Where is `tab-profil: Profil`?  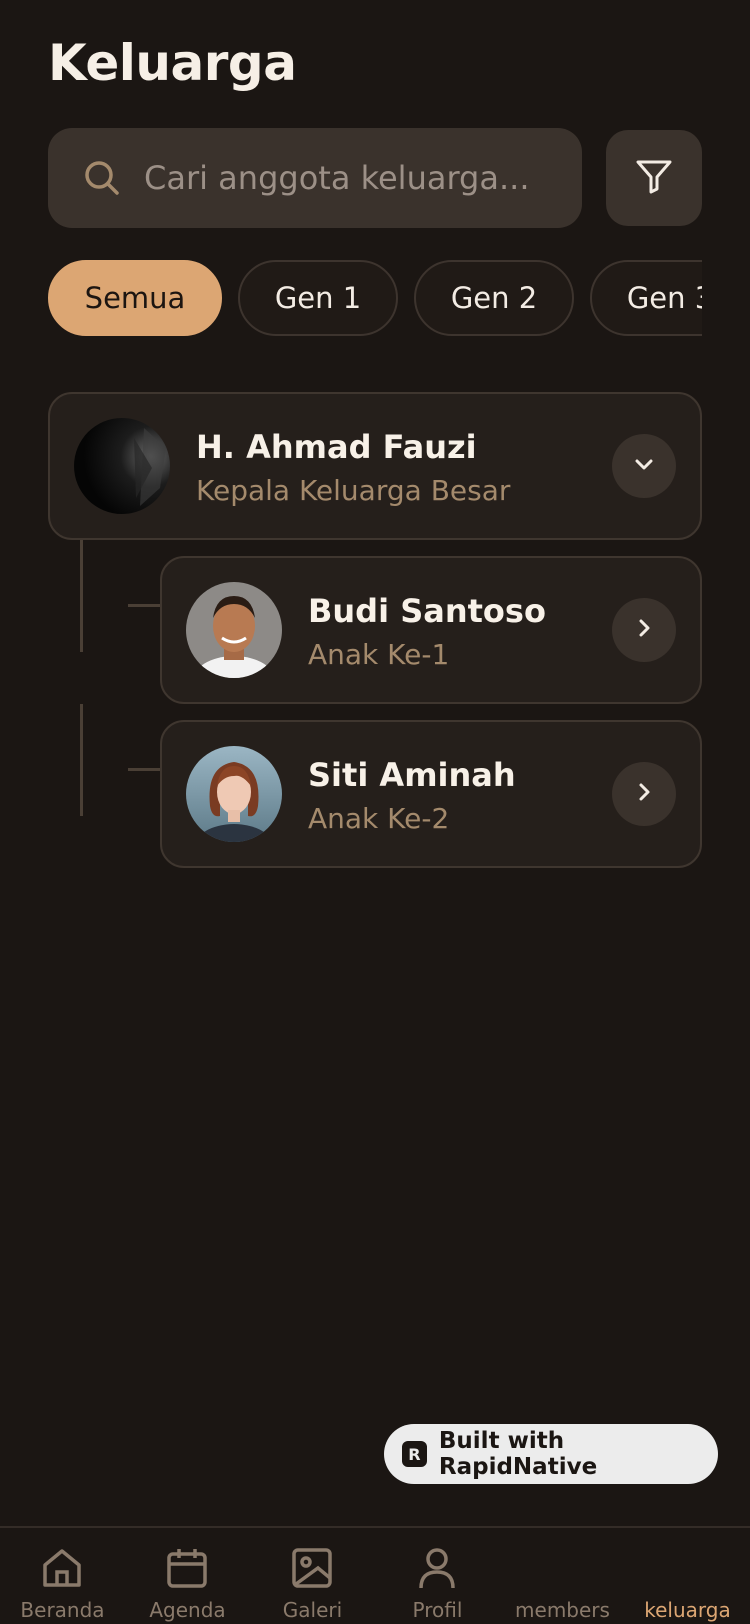 tab-profil: Profil is located at coordinates (437, 1576).